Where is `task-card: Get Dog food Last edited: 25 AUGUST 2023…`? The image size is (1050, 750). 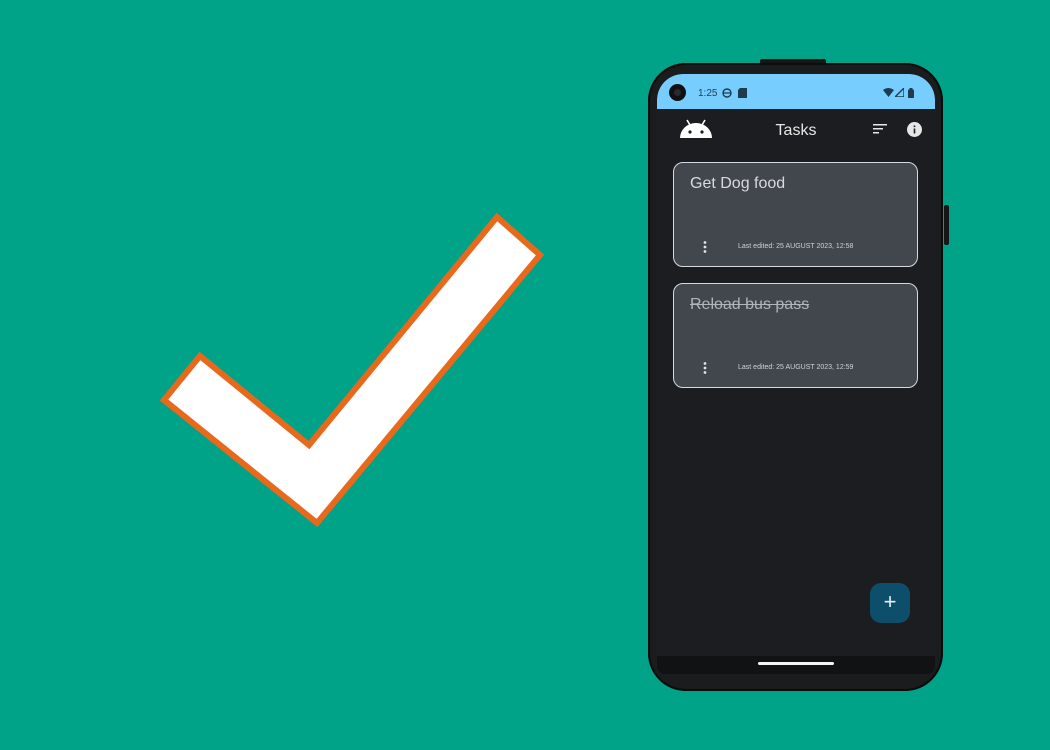
task-card: Get Dog food Last edited: 25 AUGUST 2023… is located at coordinates (795, 214).